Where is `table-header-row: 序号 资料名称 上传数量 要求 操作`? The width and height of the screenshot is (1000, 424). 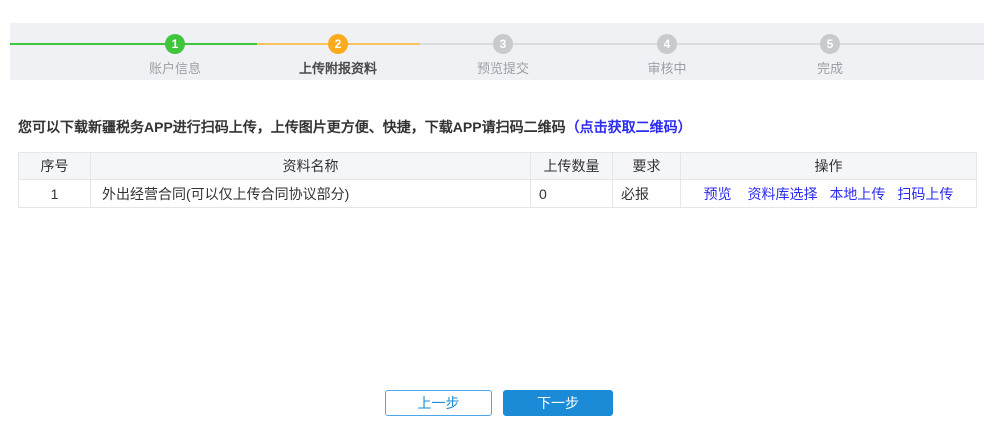
table-header-row: 序号 资料名称 上传数量 要求 操作 is located at coordinates (497, 166).